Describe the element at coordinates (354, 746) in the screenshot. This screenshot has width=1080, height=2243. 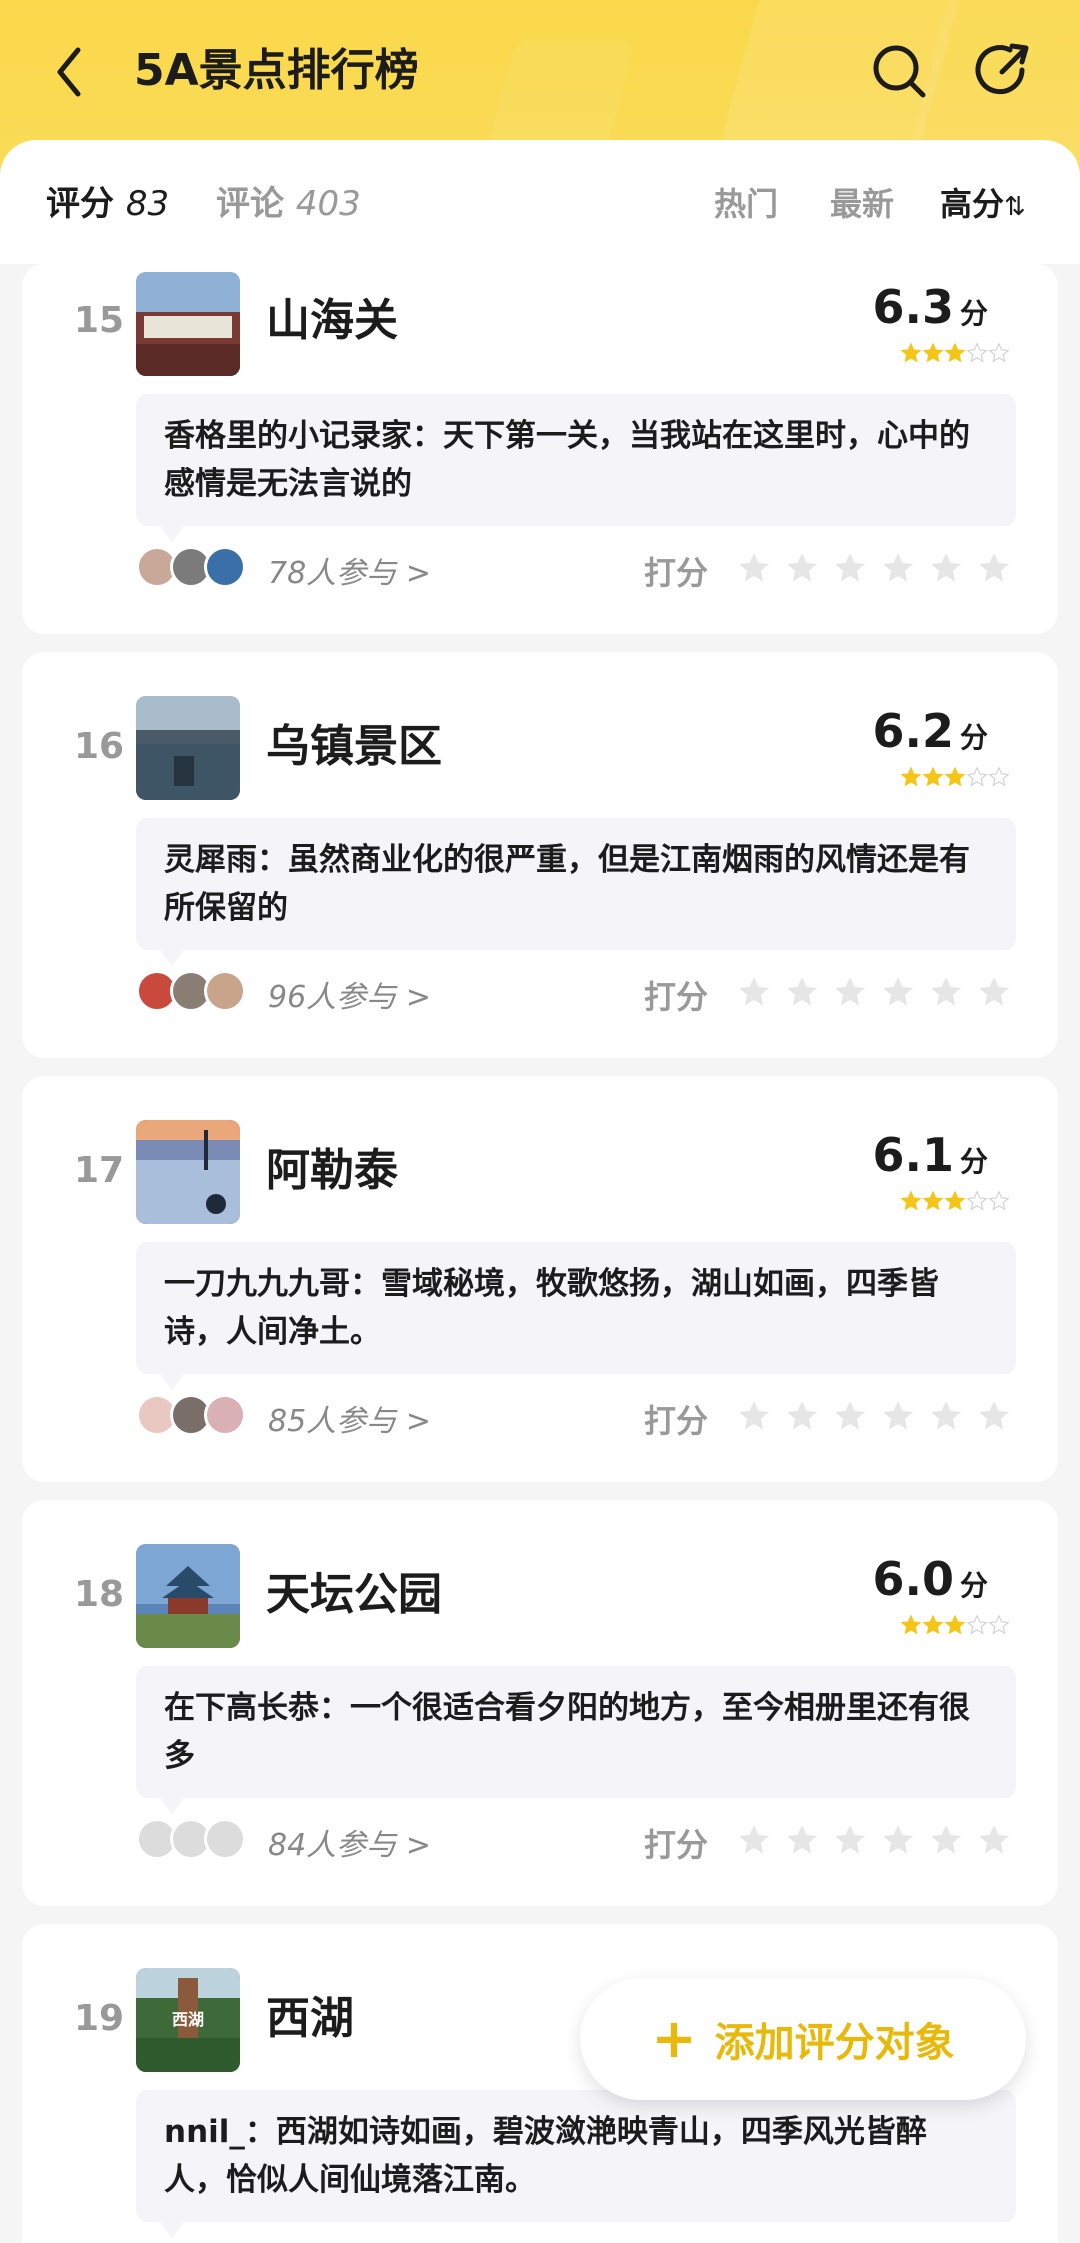
I see `item-name: 乌镇景区` at that location.